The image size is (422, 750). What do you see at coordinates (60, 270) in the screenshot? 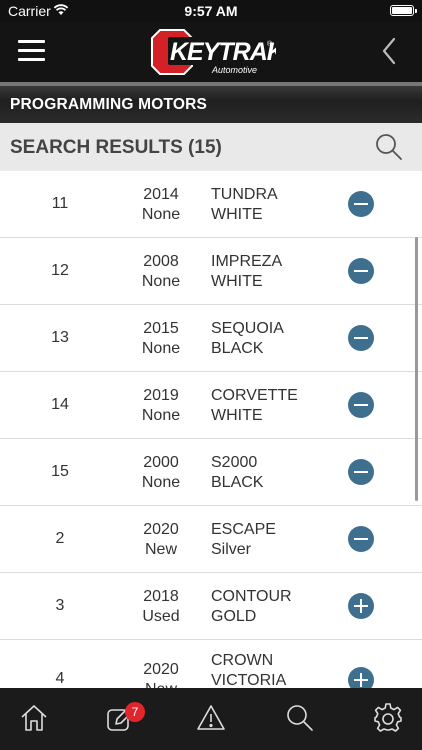
I see `item-number: 12` at bounding box center [60, 270].